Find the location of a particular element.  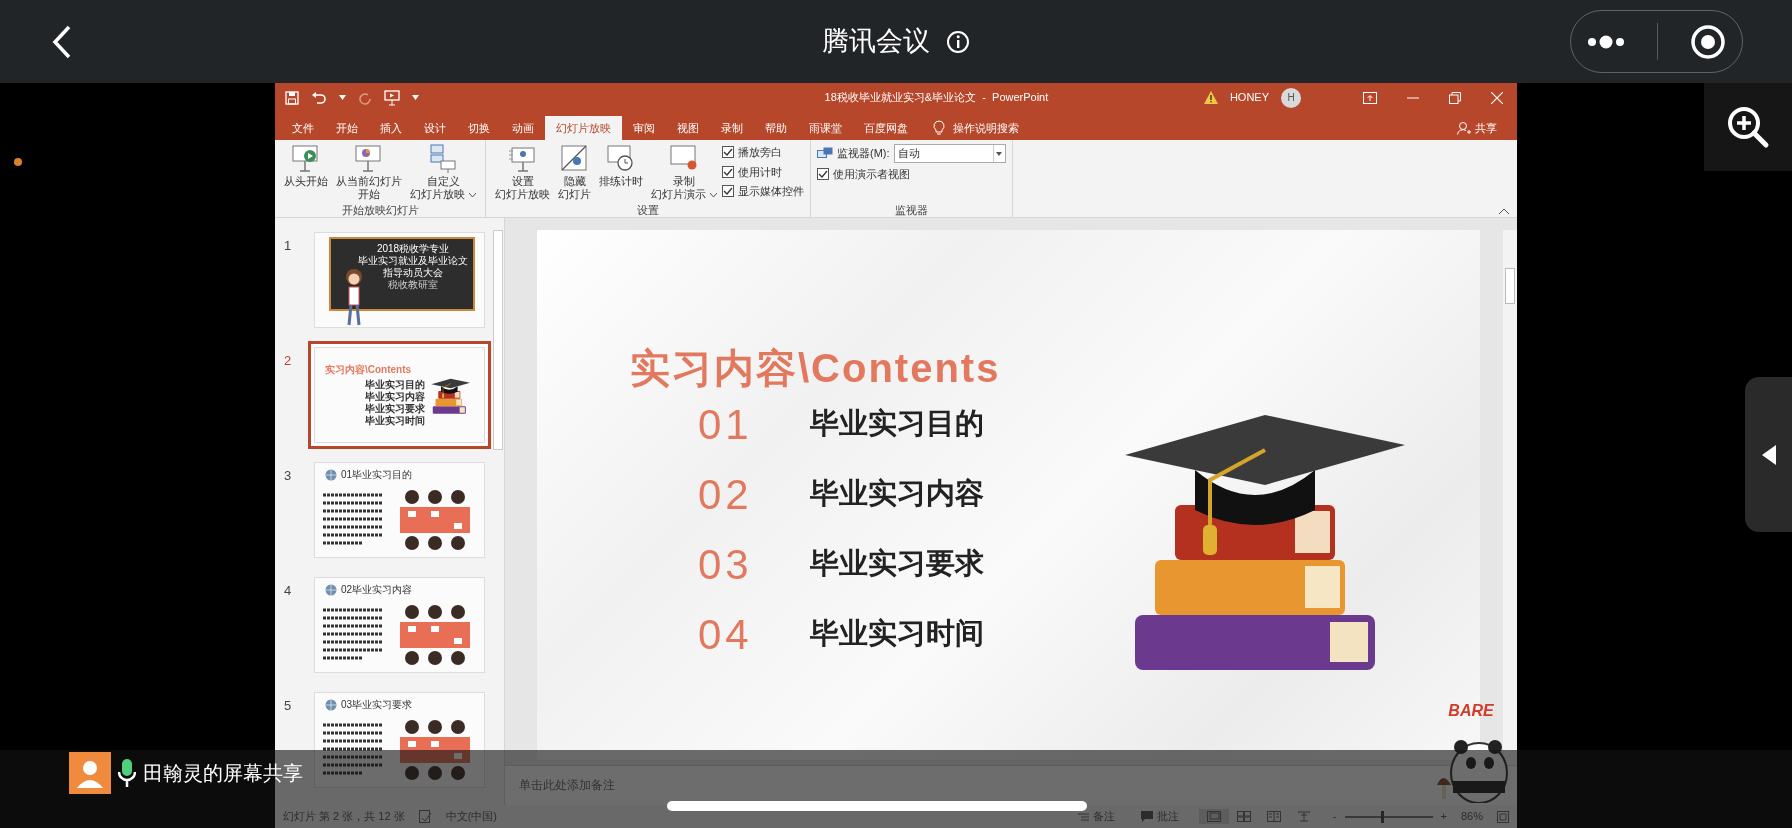

slide-text: 03毕业实习要求 is located at coordinates (377, 705).